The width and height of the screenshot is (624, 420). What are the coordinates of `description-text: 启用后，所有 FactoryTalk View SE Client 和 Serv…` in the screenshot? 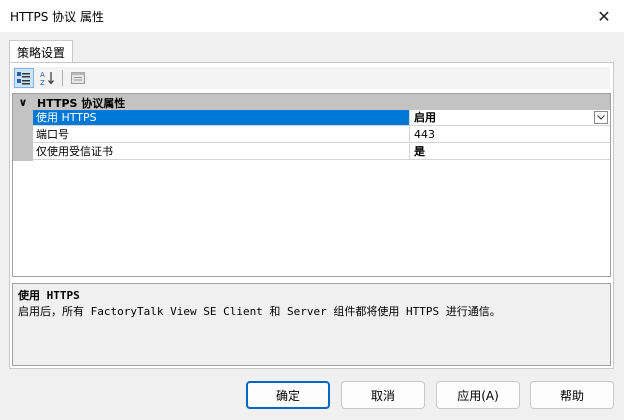 It's located at (259, 311).